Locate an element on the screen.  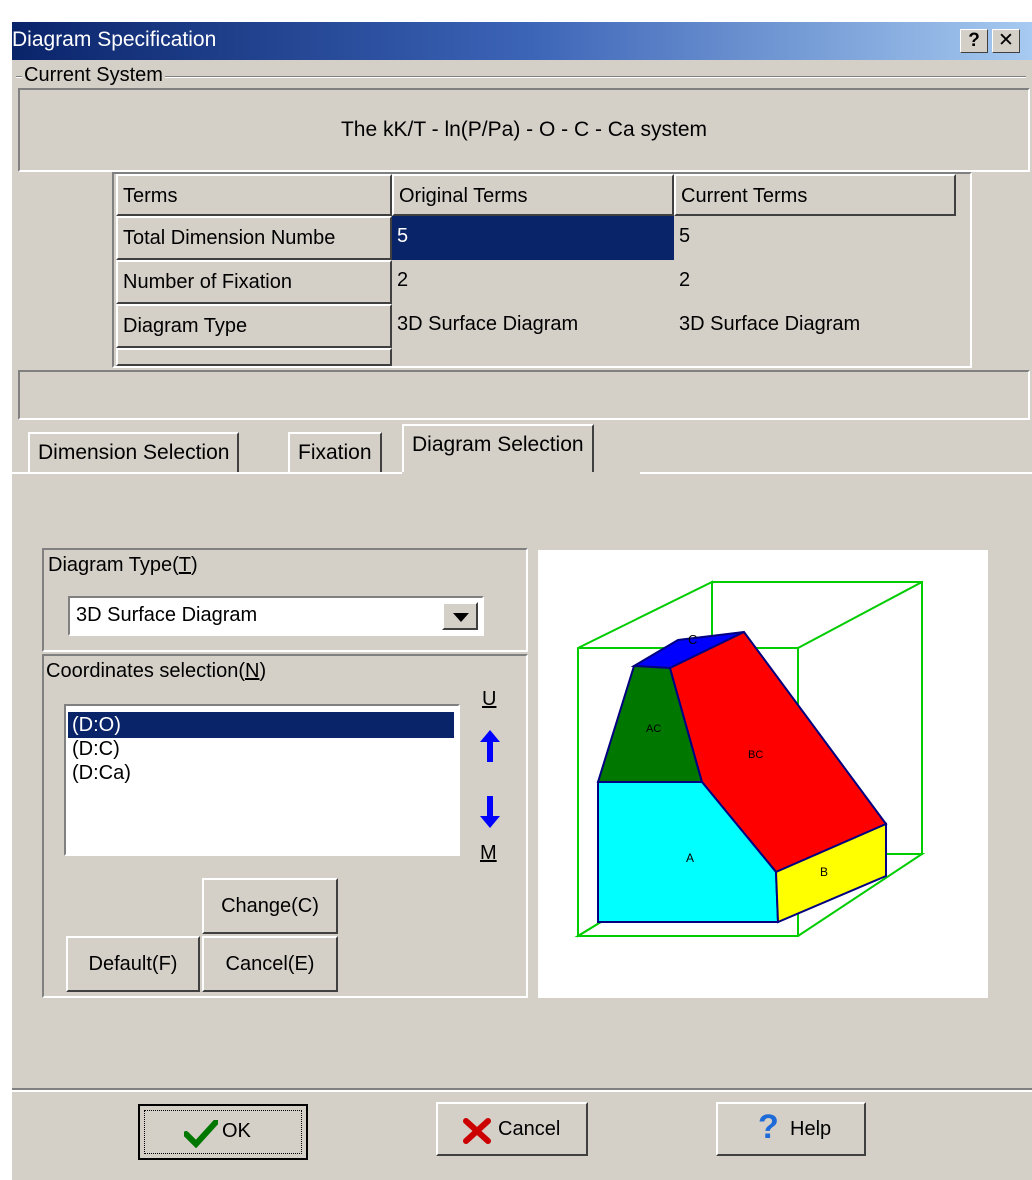
current-system-label: Current System is located at coordinates (93, 75).